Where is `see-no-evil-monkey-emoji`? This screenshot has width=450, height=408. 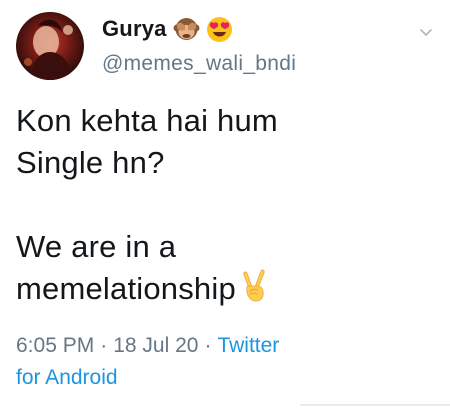
see-no-evil-monkey-emoji is located at coordinates (186, 29).